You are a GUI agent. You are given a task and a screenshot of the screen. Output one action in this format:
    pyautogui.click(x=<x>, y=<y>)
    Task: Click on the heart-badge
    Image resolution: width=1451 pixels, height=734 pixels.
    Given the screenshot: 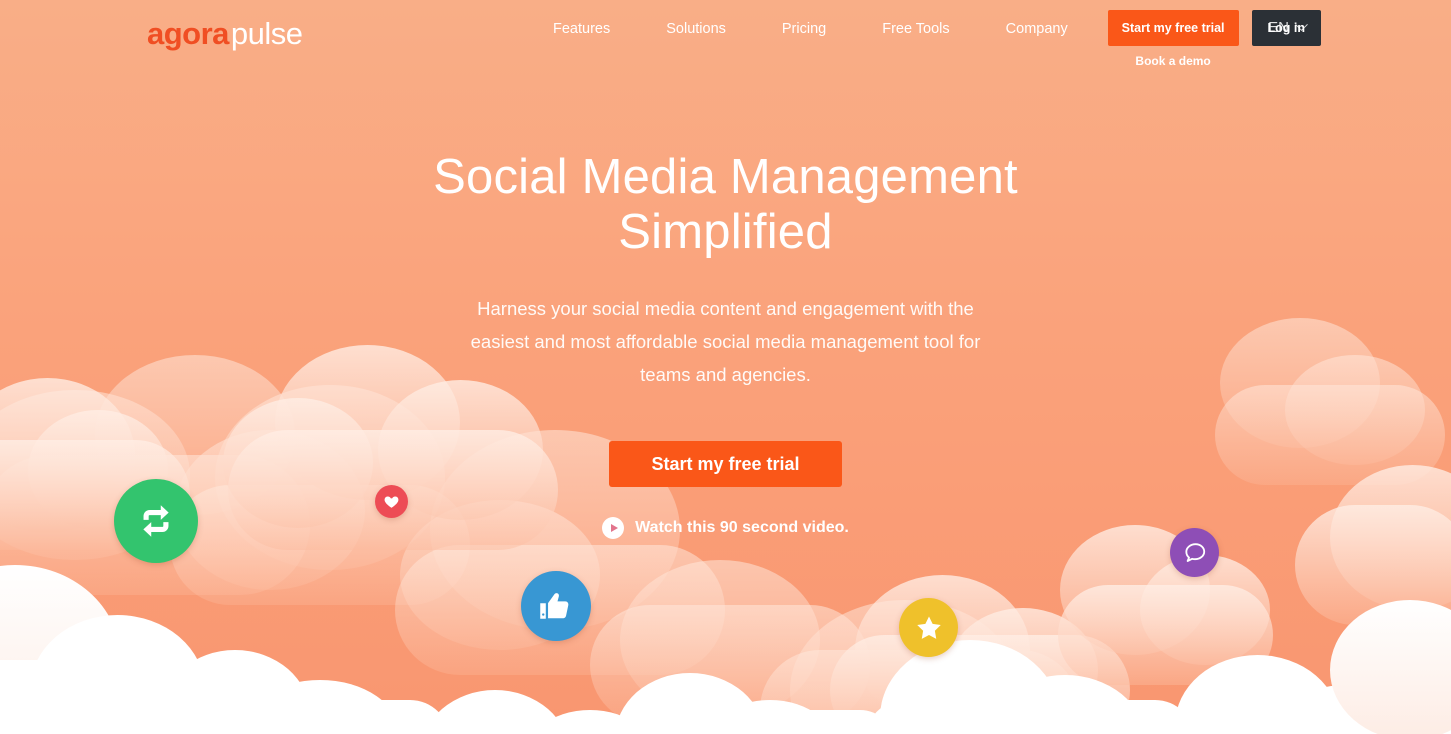 What is the action you would take?
    pyautogui.click(x=391, y=501)
    